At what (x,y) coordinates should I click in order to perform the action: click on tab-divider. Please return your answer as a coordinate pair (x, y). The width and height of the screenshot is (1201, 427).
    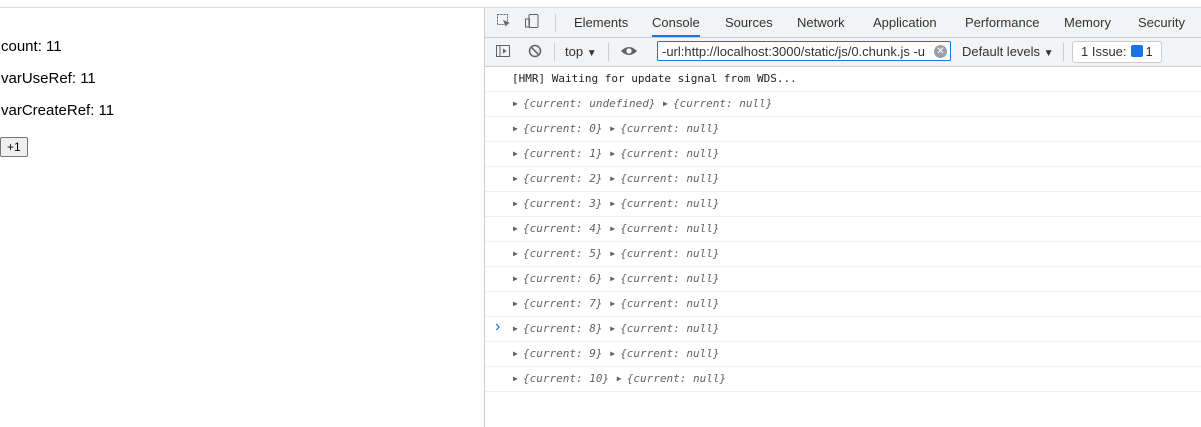
    Looking at the image, I should click on (555, 23).